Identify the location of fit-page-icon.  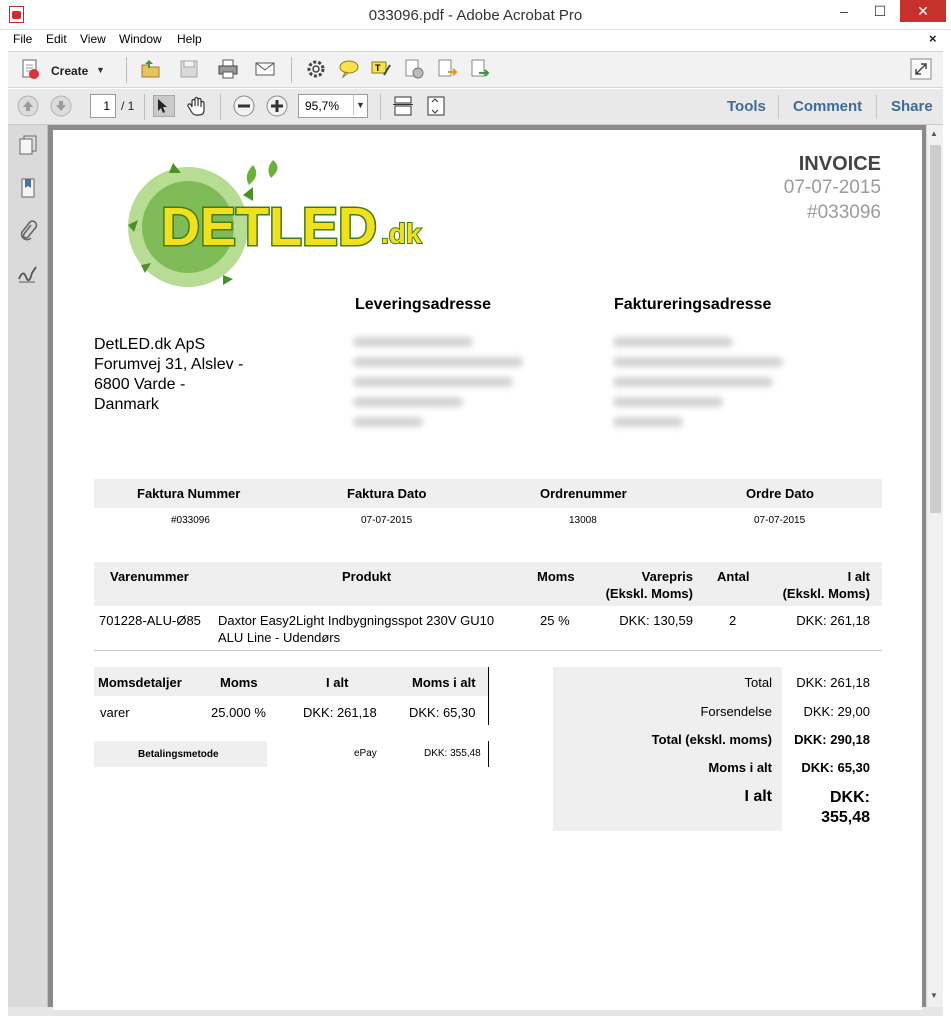
(436, 106).